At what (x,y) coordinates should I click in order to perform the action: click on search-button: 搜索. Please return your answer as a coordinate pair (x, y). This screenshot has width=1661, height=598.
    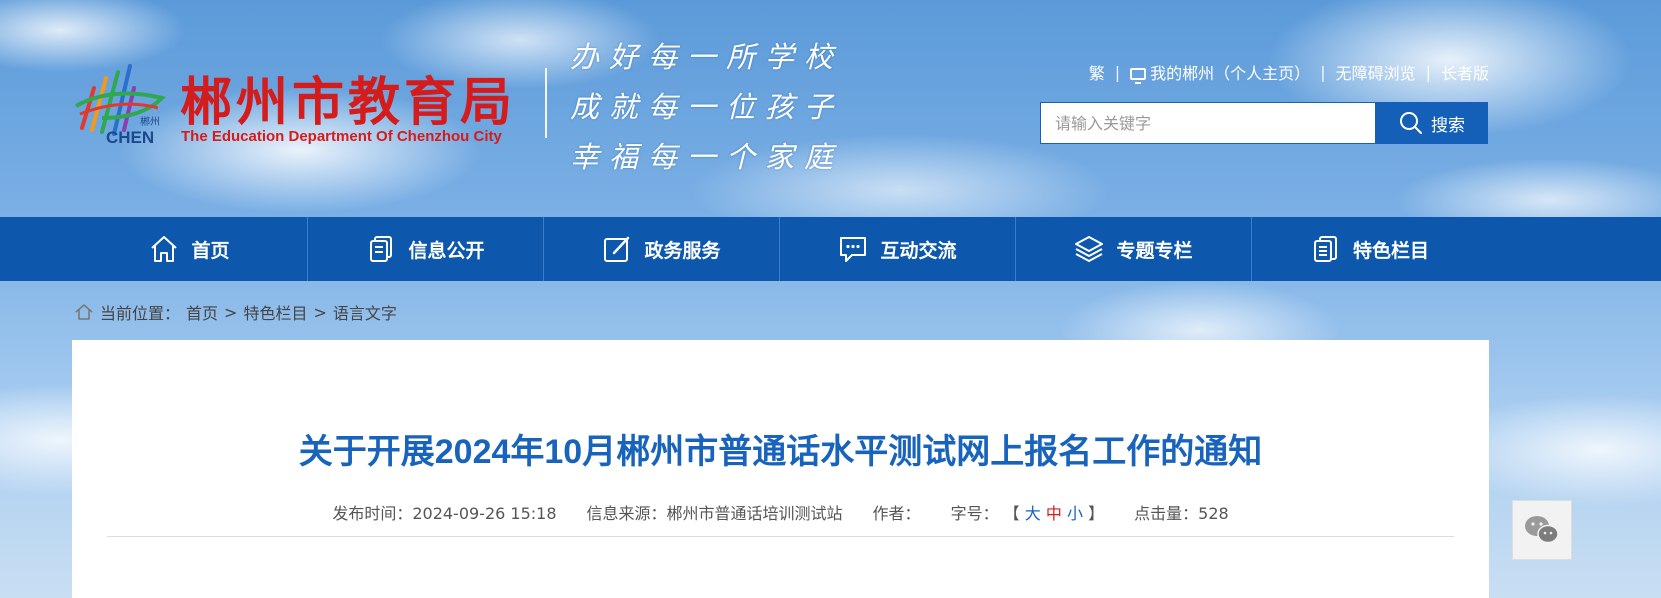
    Looking at the image, I should click on (1432, 123).